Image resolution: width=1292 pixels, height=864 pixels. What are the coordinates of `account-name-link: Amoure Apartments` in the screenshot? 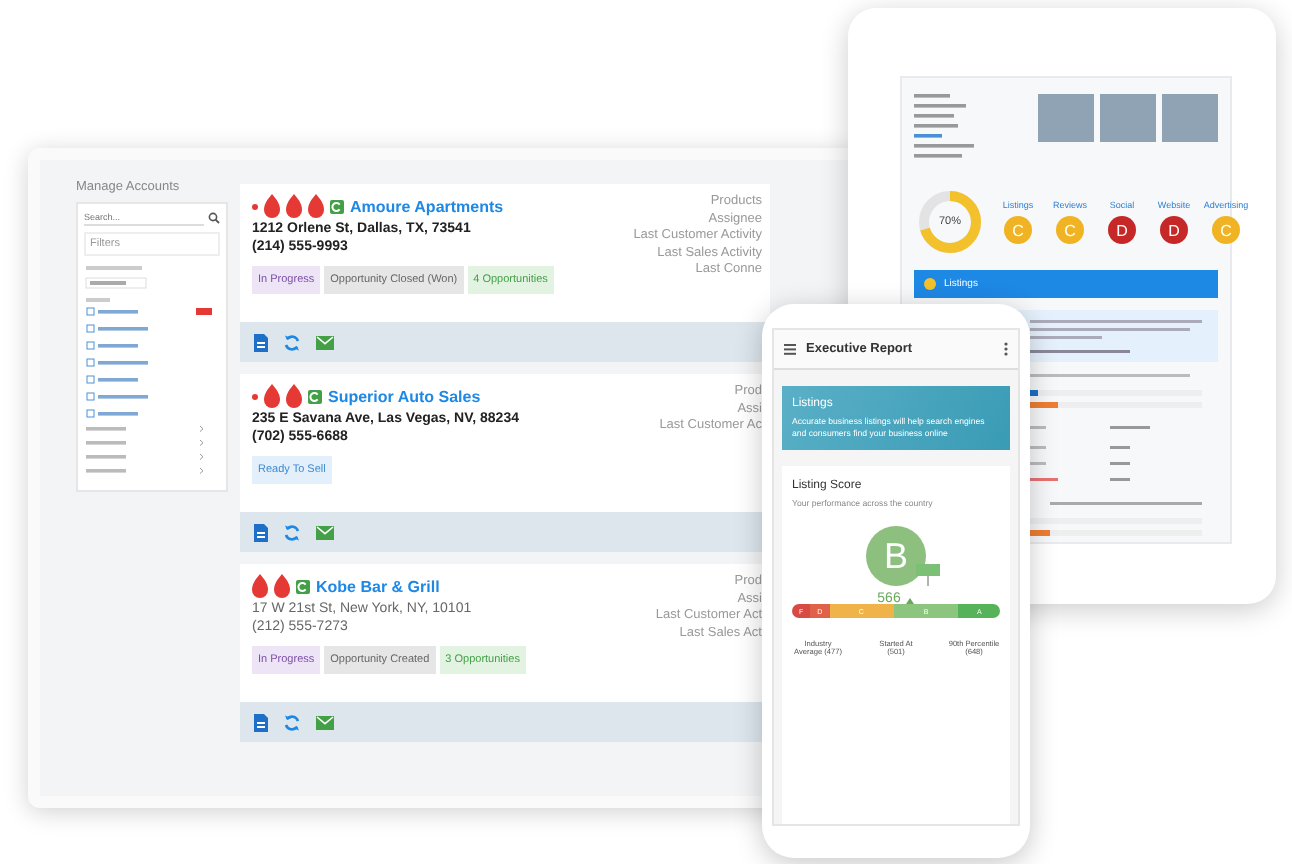 It's located at (427, 206).